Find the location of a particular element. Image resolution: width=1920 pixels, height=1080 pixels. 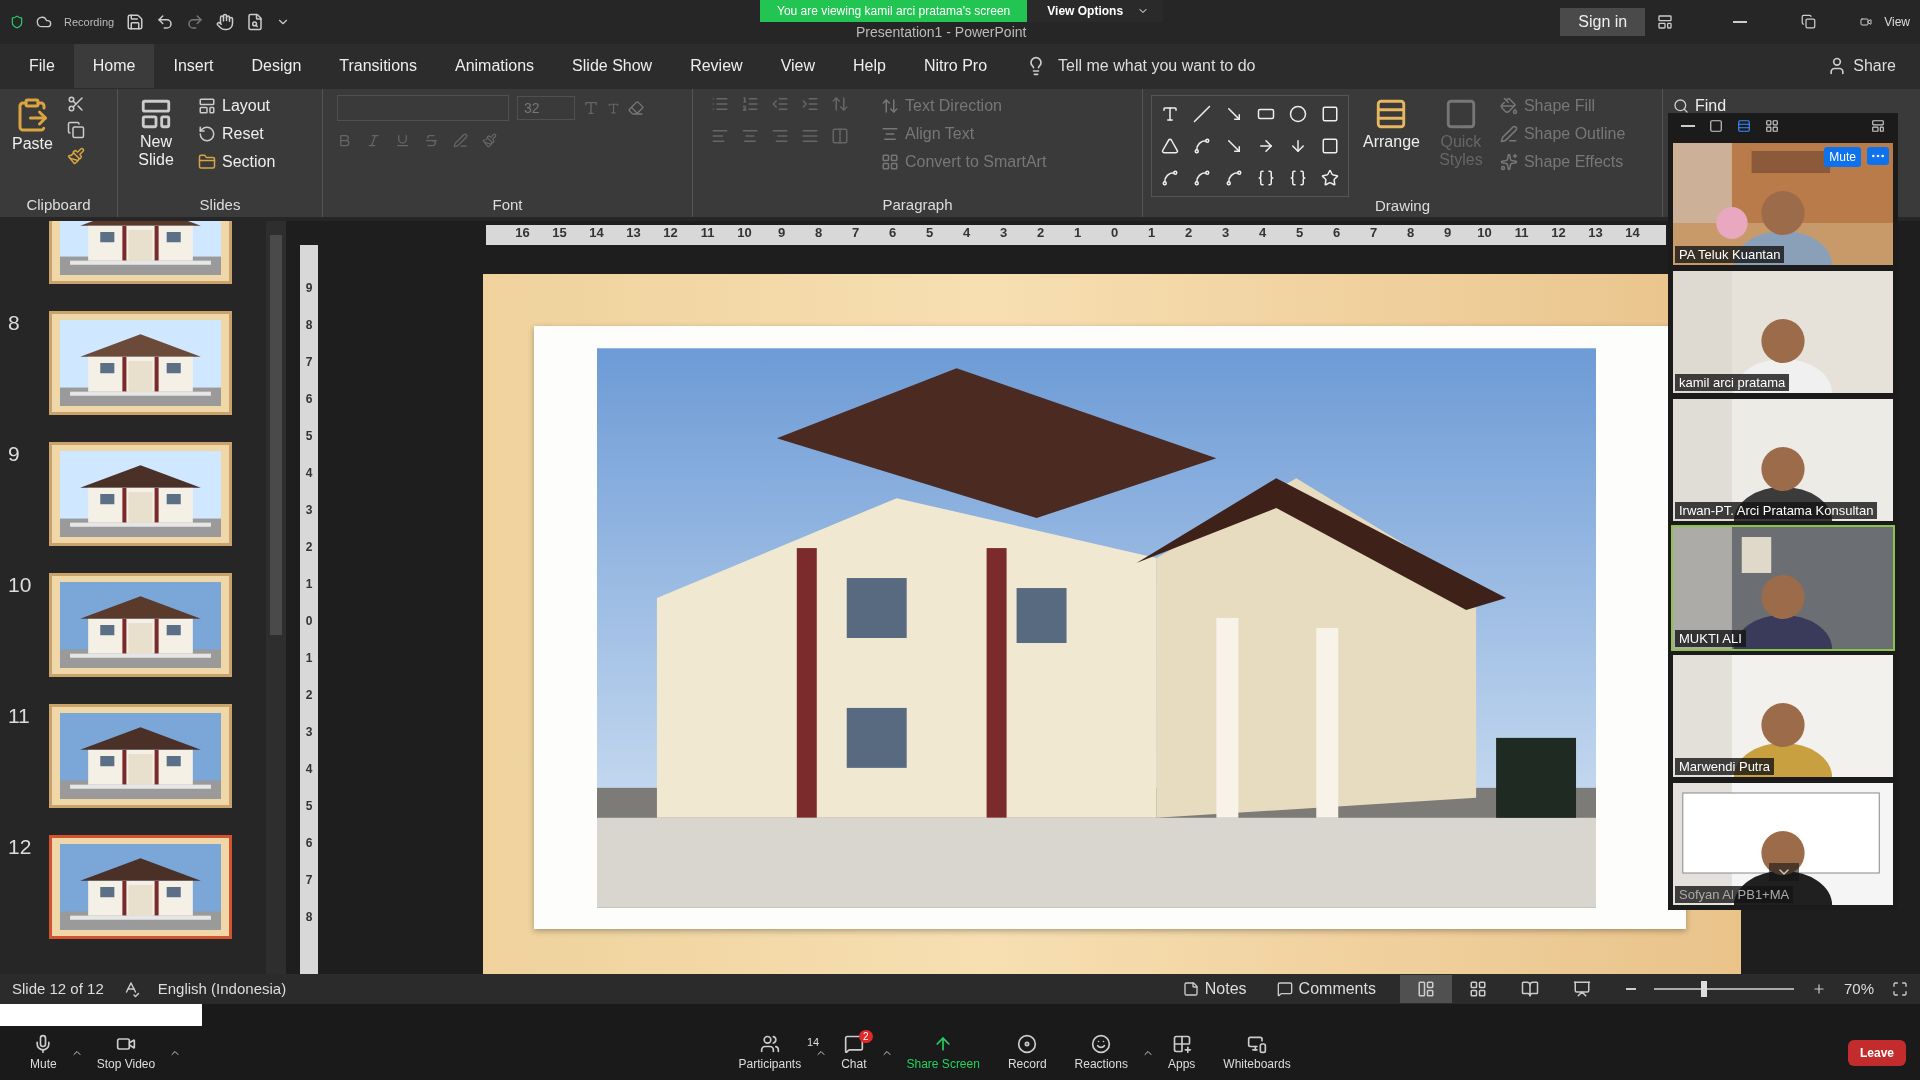

window-icon is located at coordinates (1716, 126).